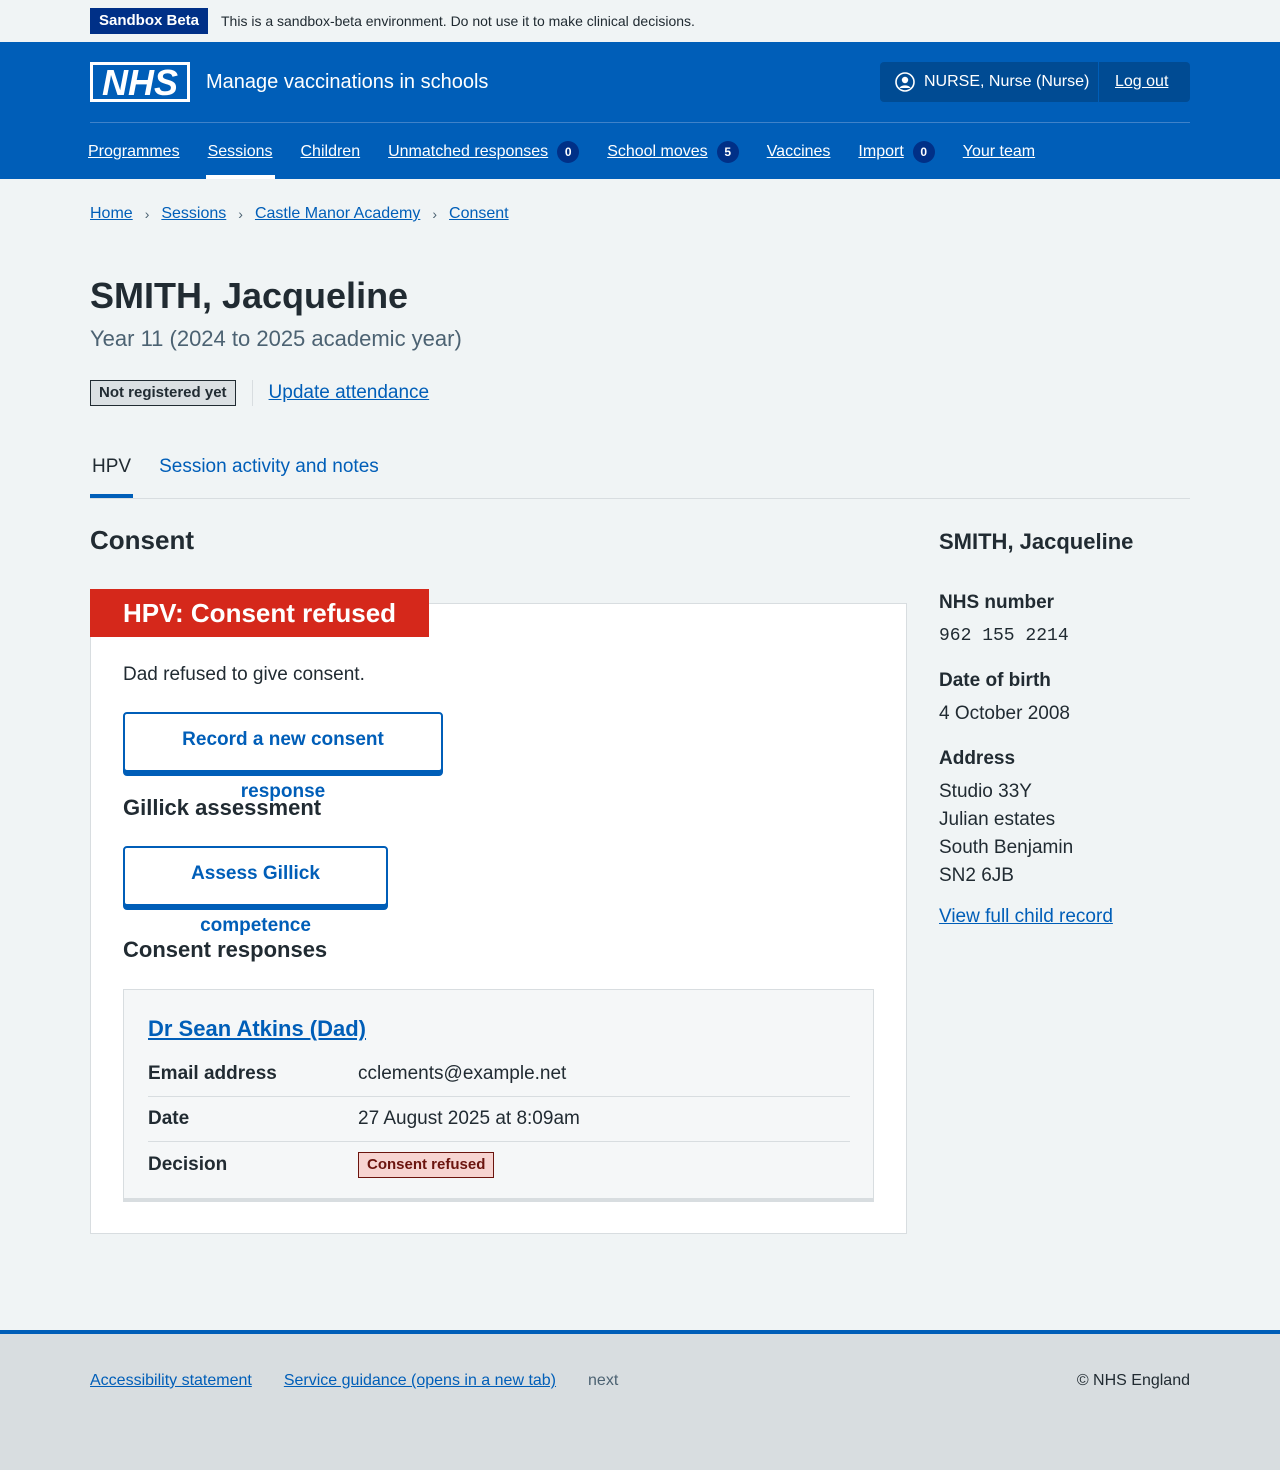  I want to click on tab-session-activity: Session activity and notes, so click(269, 475).